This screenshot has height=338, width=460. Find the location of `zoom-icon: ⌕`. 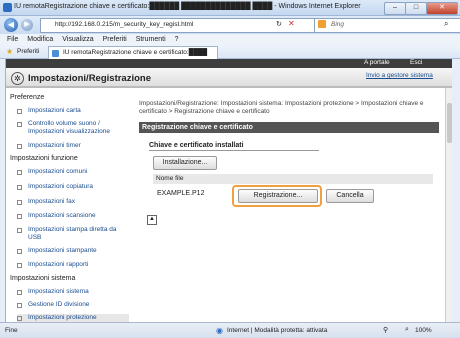

zoom-icon: ⌕ is located at coordinates (407, 330).